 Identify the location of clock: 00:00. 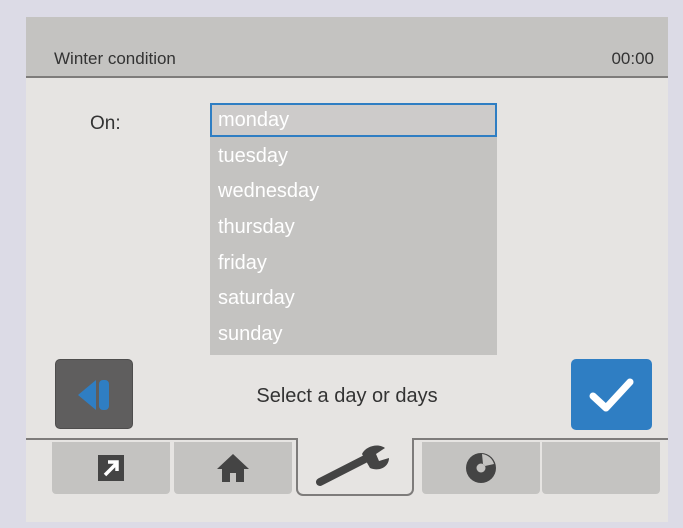
(632, 58).